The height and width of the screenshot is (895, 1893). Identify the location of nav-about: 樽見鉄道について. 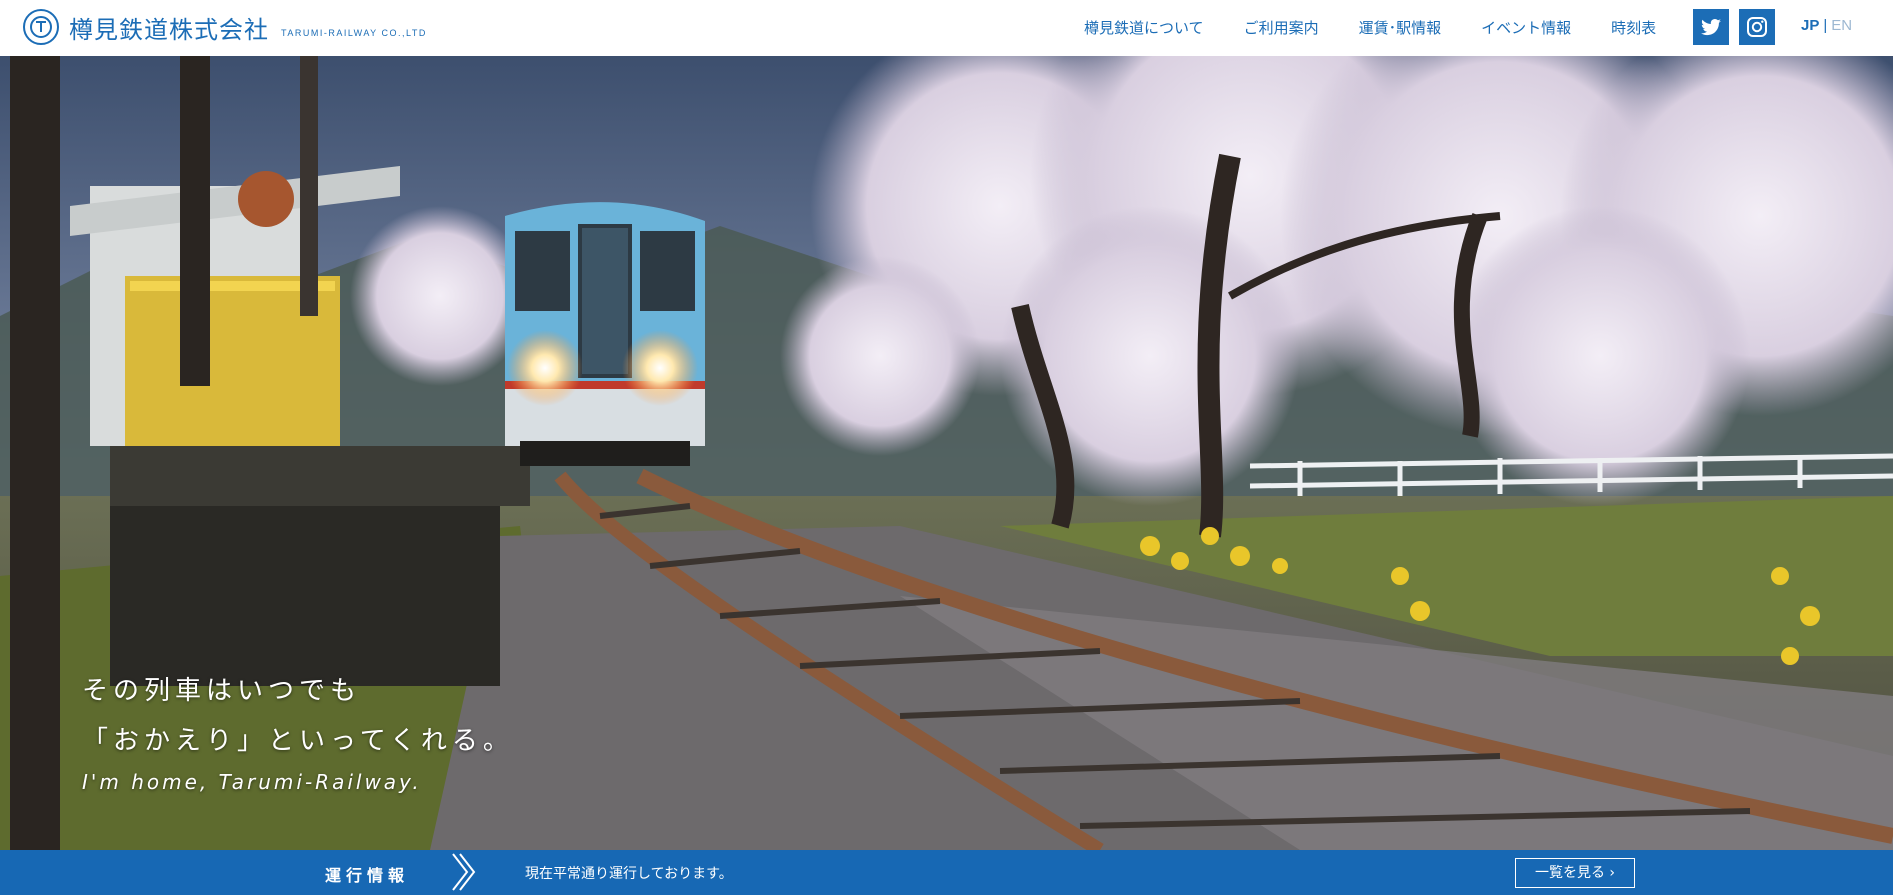
(1144, 27).